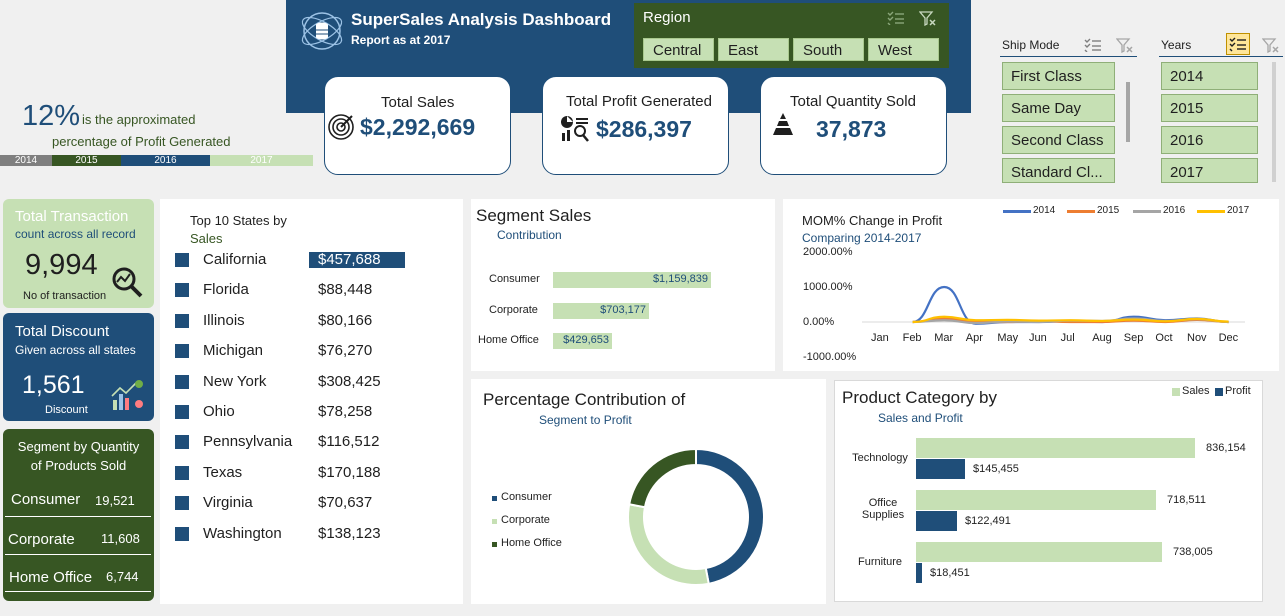 Image resolution: width=1285 pixels, height=616 pixels. Describe the element at coordinates (1238, 44) in the screenshot. I see `years-multi-select-icon` at that location.